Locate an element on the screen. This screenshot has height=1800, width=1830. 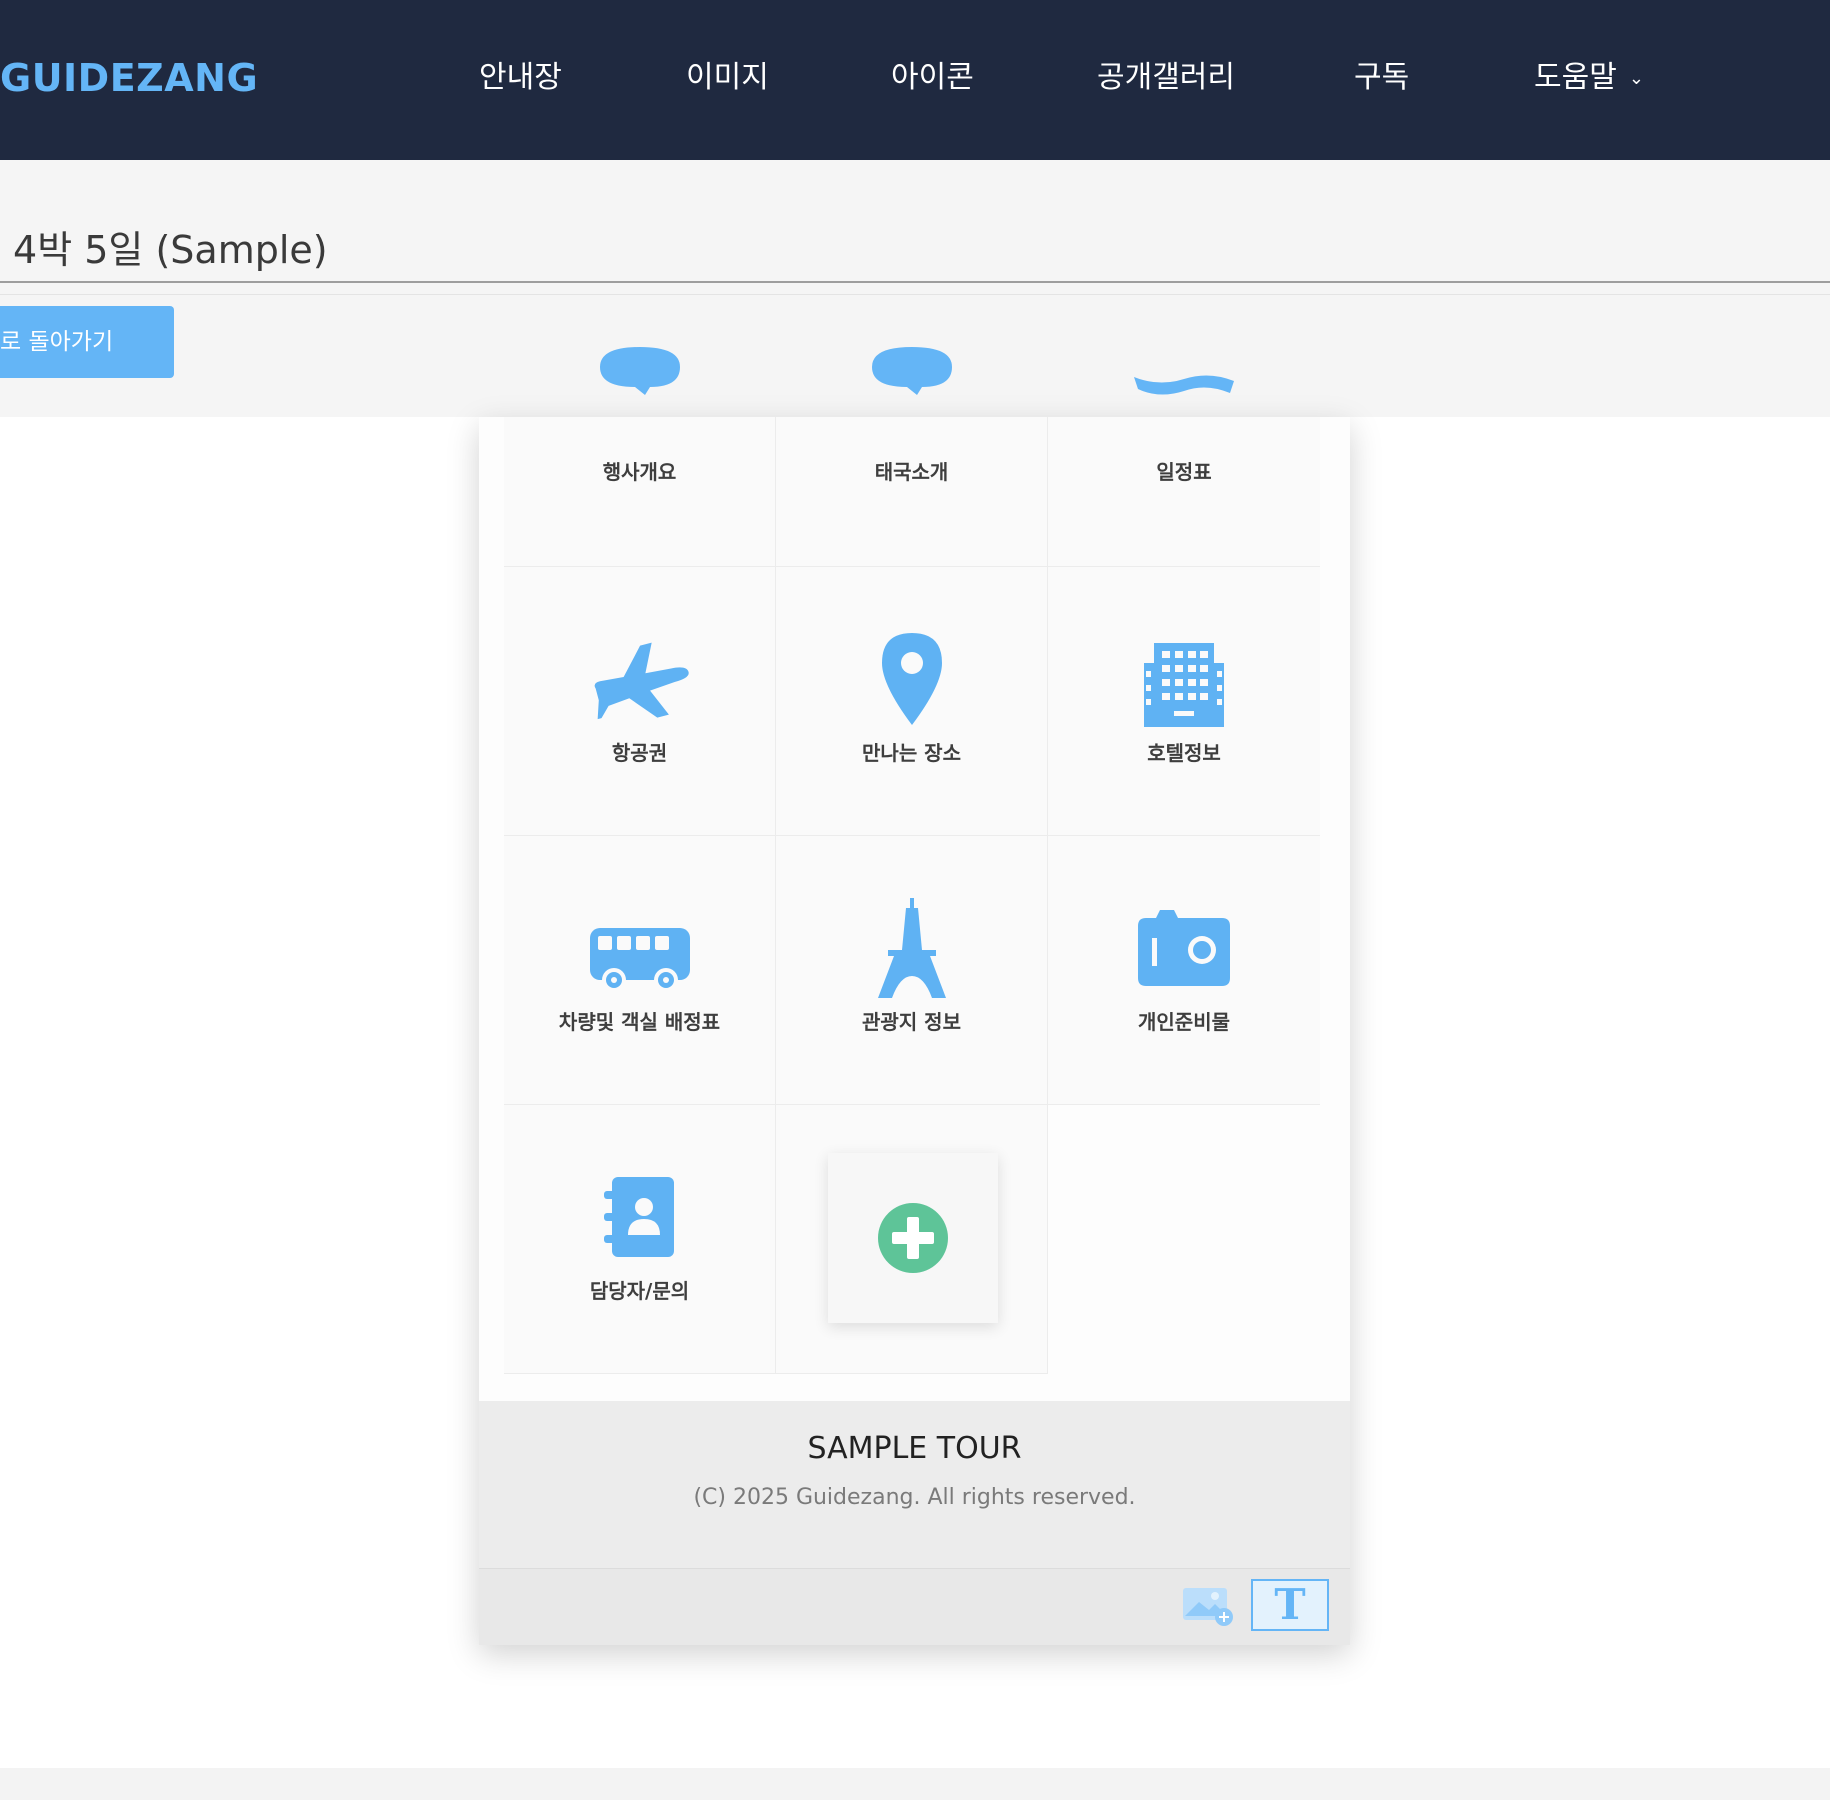
top-navbar: GUIDEZANG 안내장 이미지 아이콘 공개갤러리 구독 도움말 ⌄ is located at coordinates (915, 80).